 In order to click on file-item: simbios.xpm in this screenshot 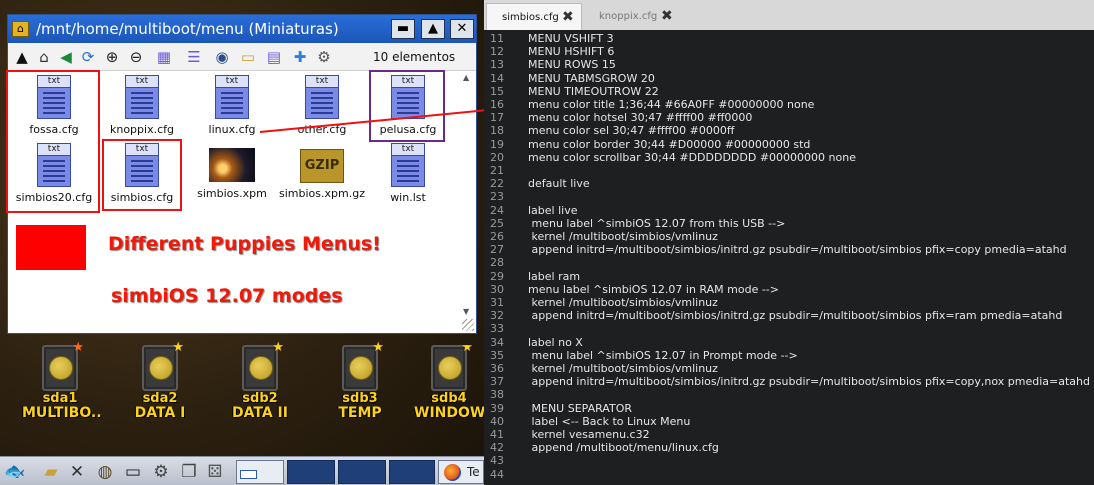, I will do `click(232, 171)`.